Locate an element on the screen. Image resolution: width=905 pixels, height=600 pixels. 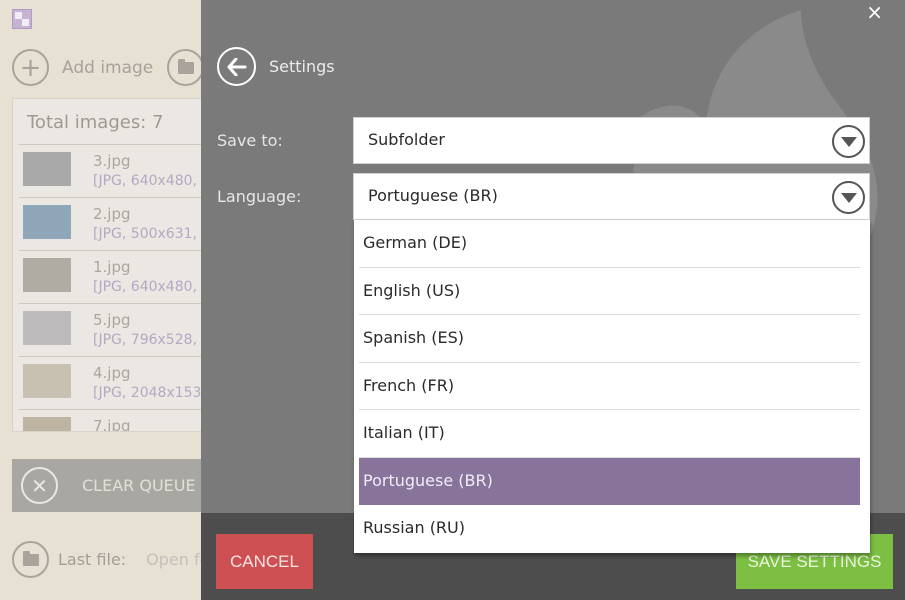
language-option: French (FR) is located at coordinates (609, 386).